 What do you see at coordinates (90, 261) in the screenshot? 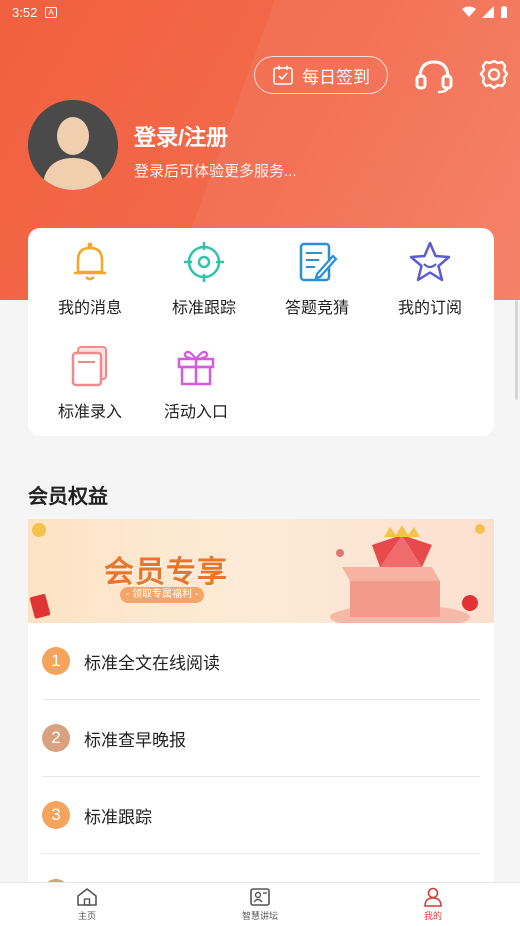
I see `bell-icon` at bounding box center [90, 261].